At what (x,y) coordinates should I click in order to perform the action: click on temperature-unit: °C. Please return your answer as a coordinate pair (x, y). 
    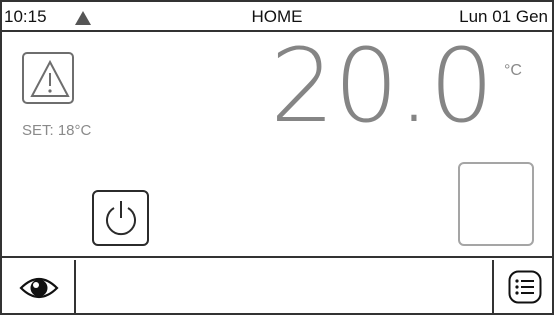
    Looking at the image, I should click on (513, 70).